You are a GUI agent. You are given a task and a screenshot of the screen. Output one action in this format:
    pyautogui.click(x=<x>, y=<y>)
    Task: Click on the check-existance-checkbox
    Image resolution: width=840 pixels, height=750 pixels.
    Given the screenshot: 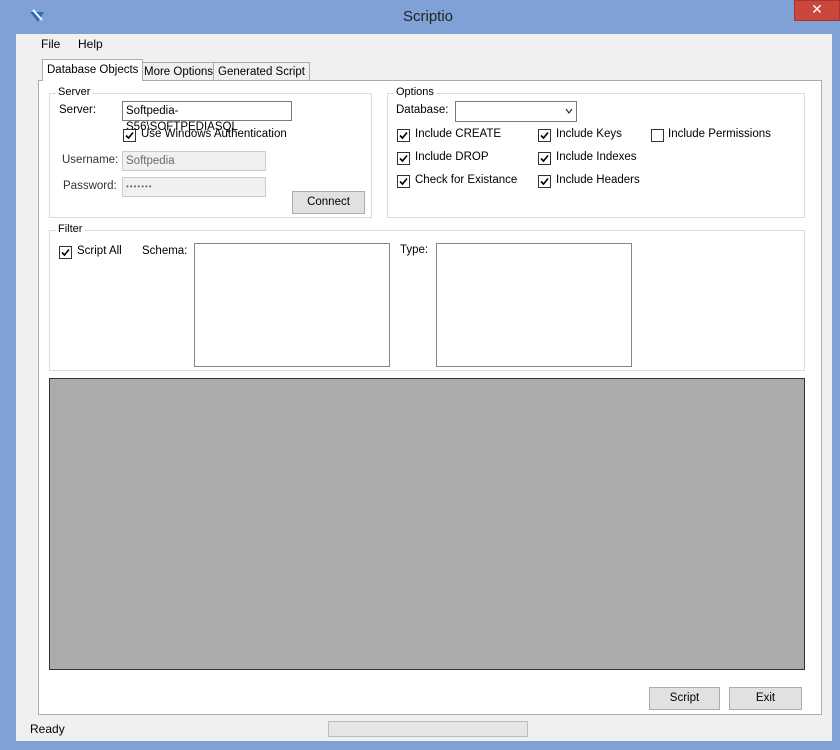 What is the action you would take?
    pyautogui.click(x=403, y=181)
    